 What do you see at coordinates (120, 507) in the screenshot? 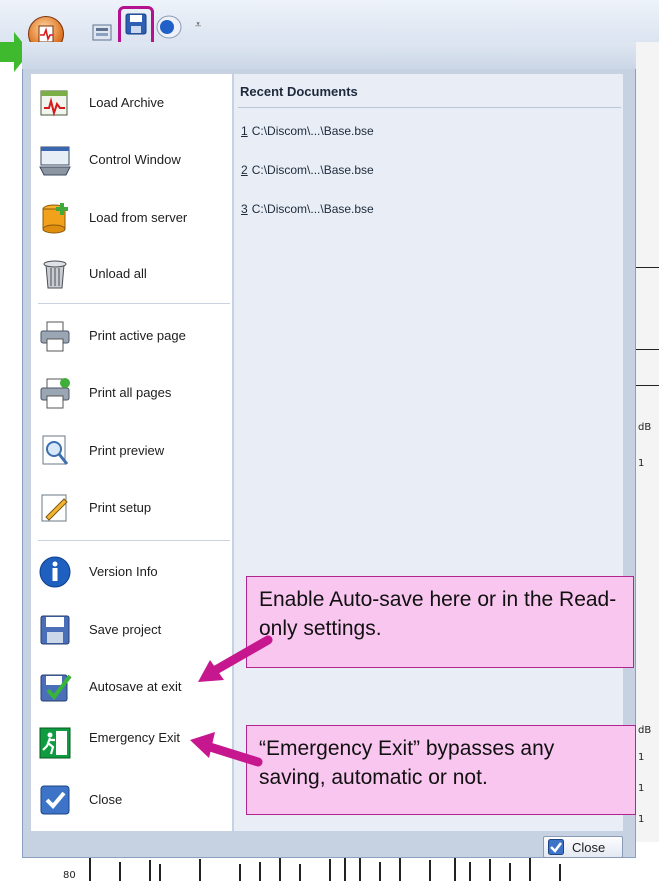
I see `menu-item-label: Print setup` at bounding box center [120, 507].